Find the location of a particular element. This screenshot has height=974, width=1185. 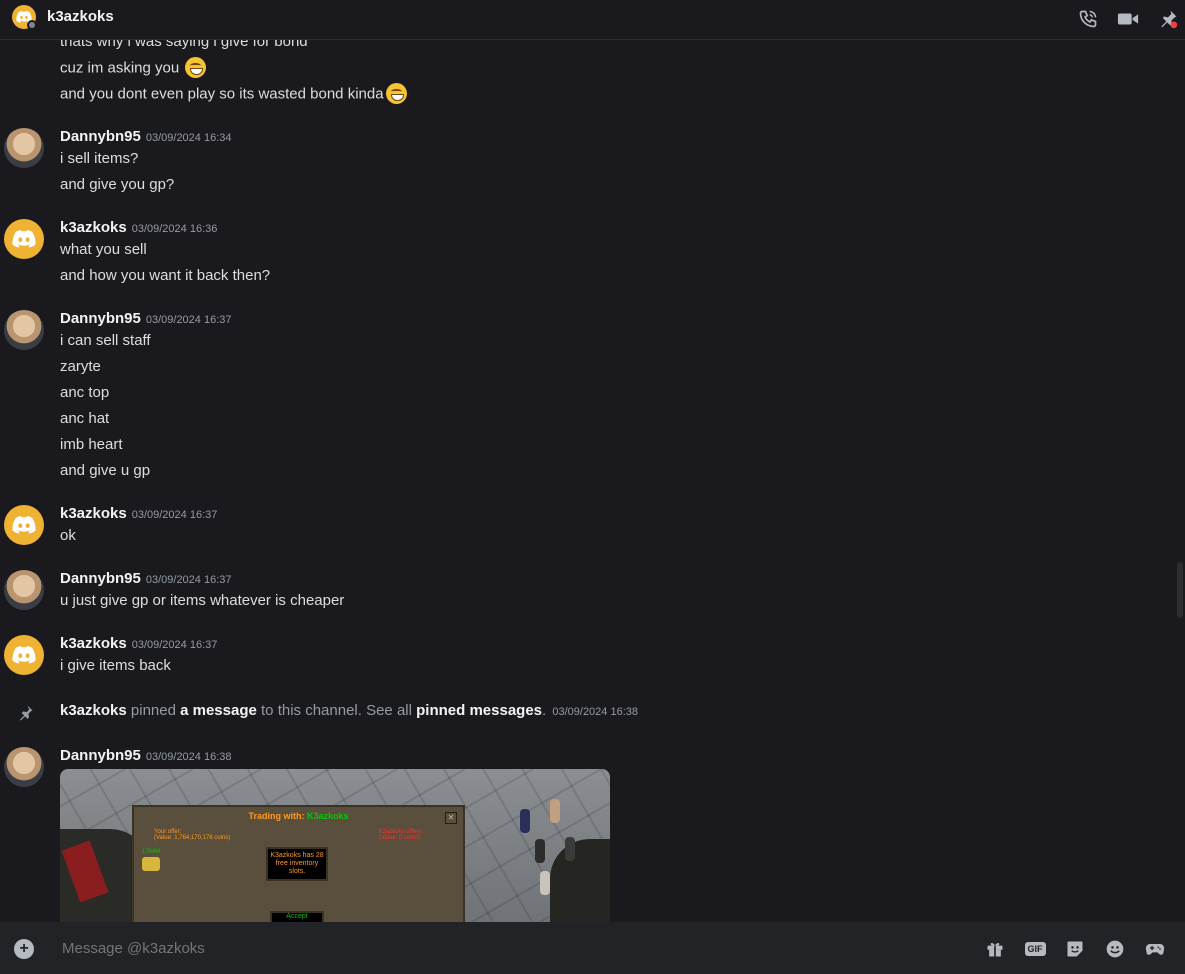

trade-partner: K3azkoks is located at coordinates (327, 816).